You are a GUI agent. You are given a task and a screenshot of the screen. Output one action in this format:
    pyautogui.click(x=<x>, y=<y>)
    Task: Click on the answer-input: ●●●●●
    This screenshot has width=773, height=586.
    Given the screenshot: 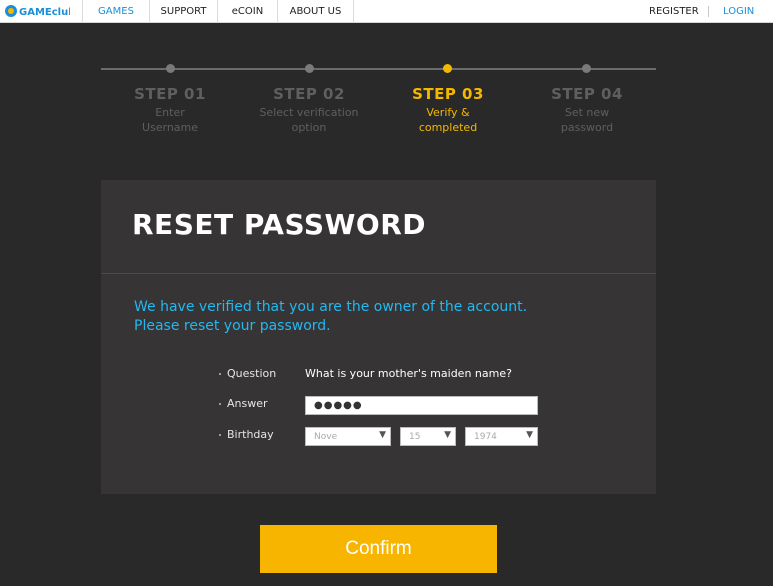 What is the action you would take?
    pyautogui.click(x=421, y=405)
    